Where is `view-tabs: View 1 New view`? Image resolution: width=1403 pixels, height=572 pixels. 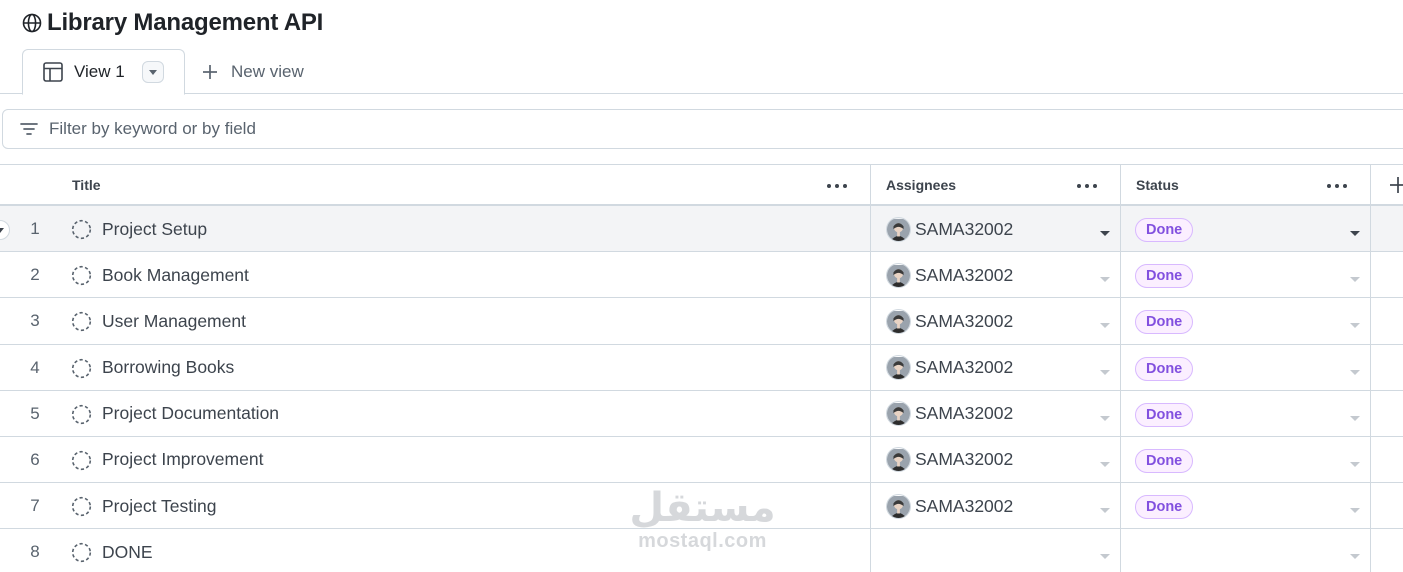
view-tabs: View 1 New view is located at coordinates (701, 72).